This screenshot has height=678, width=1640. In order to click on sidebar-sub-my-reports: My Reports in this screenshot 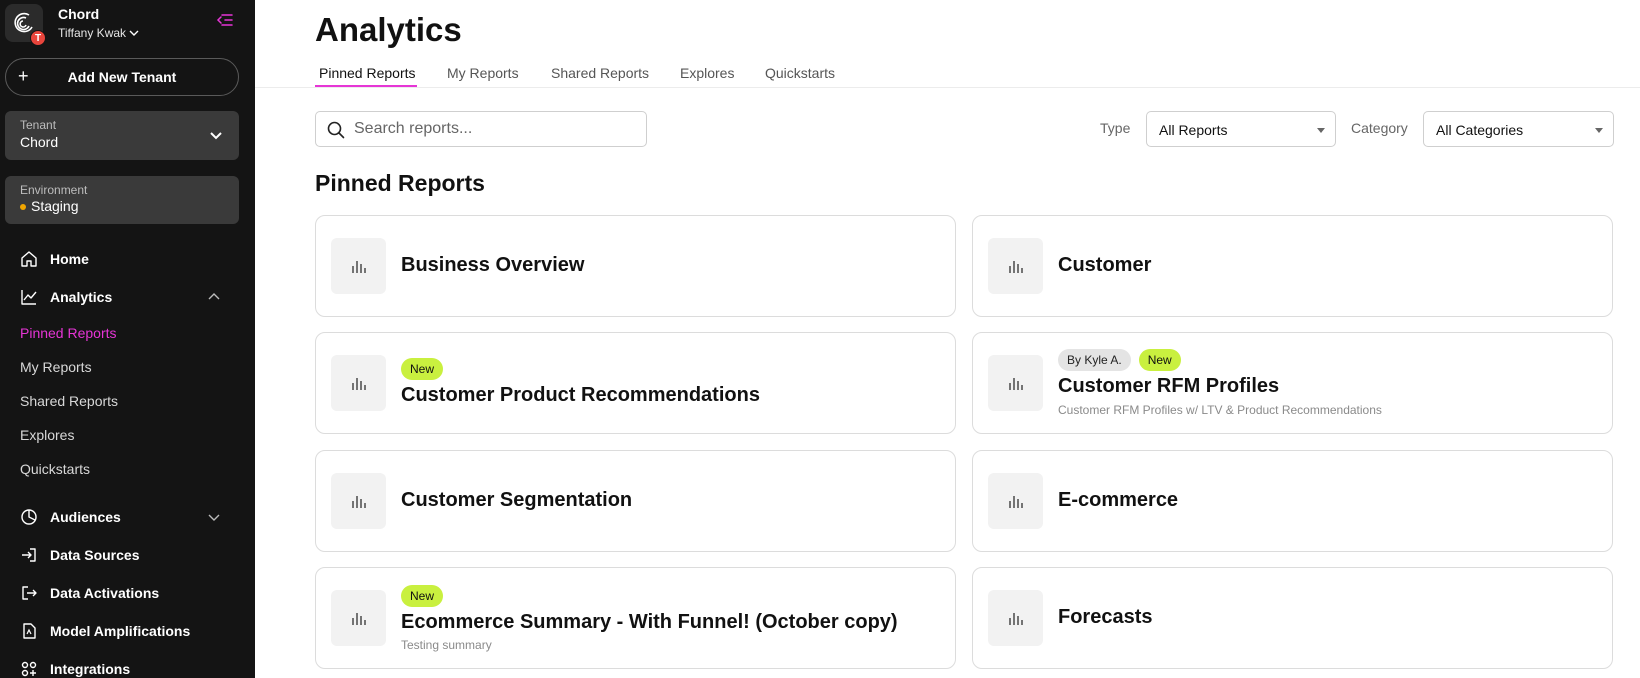, I will do `click(56, 367)`.